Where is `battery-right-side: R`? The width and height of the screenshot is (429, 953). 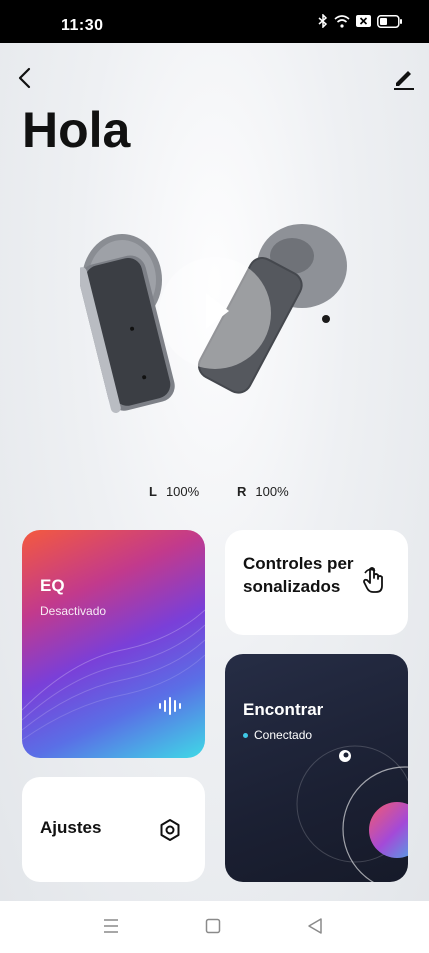 battery-right-side: R is located at coordinates (242, 491).